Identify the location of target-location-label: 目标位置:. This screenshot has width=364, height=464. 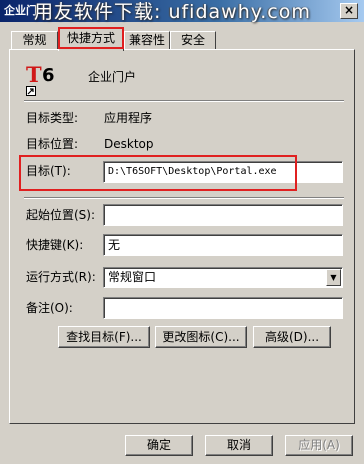
(52, 144).